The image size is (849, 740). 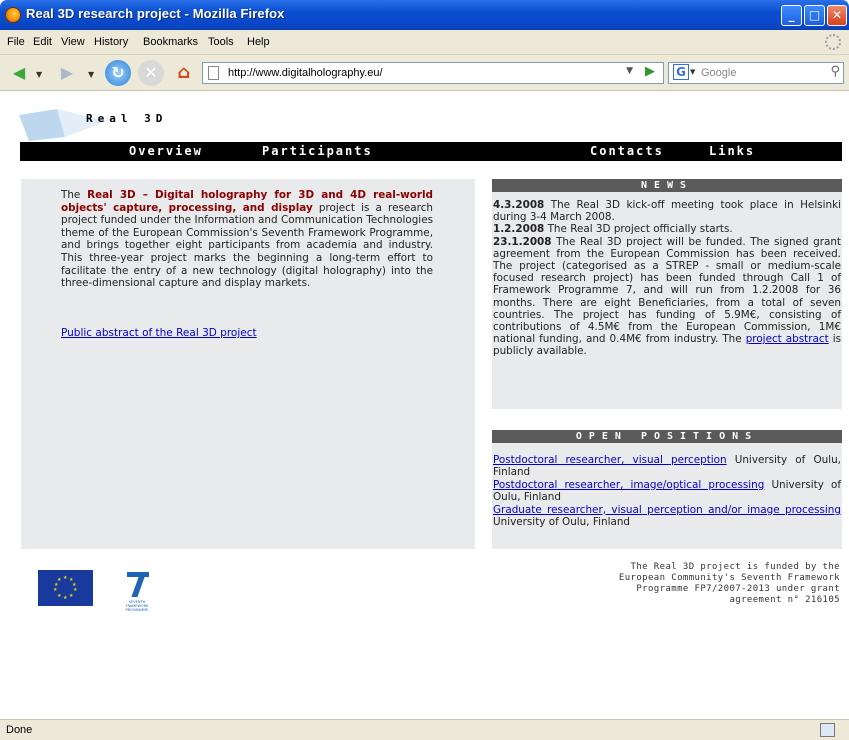 I want to click on search-icon: ⚲, so click(x=835, y=71).